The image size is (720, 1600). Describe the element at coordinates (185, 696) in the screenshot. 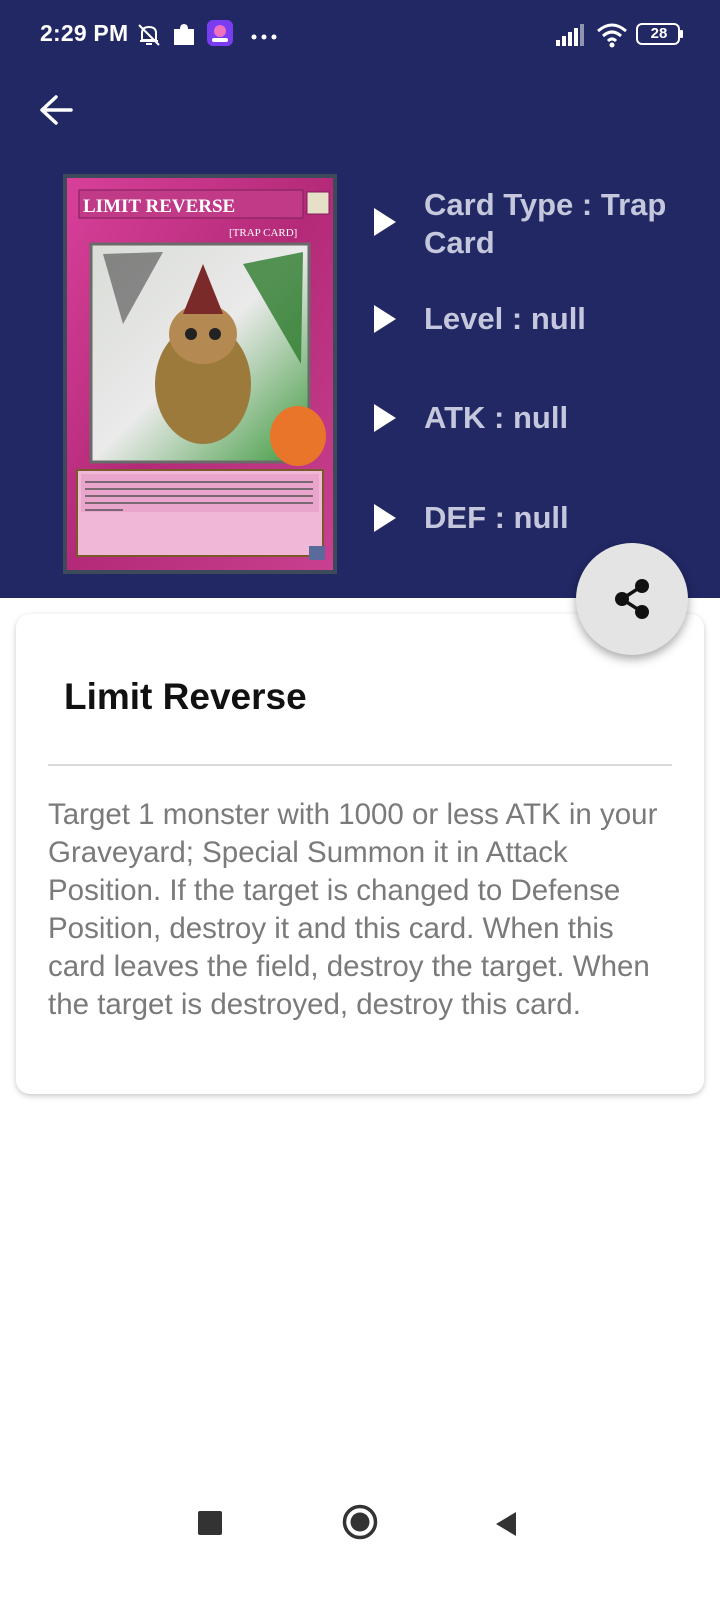

I see `card-title: Limit Reverse` at that location.